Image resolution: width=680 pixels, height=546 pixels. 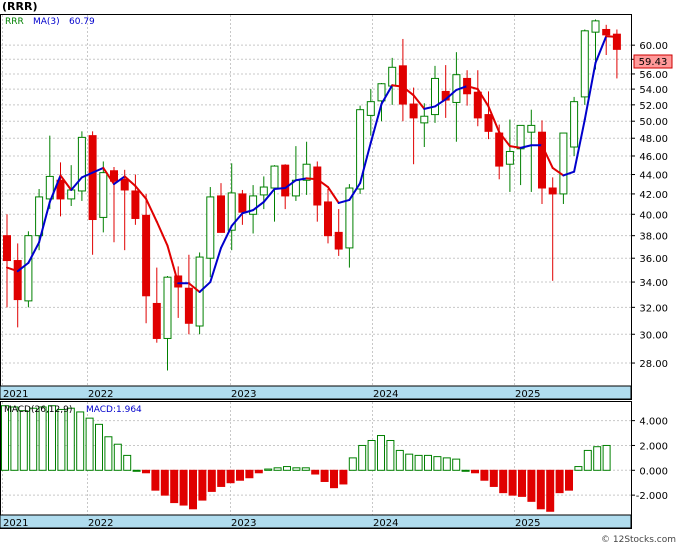 I want to click on macd-year-label: 2025, so click(x=527, y=523).